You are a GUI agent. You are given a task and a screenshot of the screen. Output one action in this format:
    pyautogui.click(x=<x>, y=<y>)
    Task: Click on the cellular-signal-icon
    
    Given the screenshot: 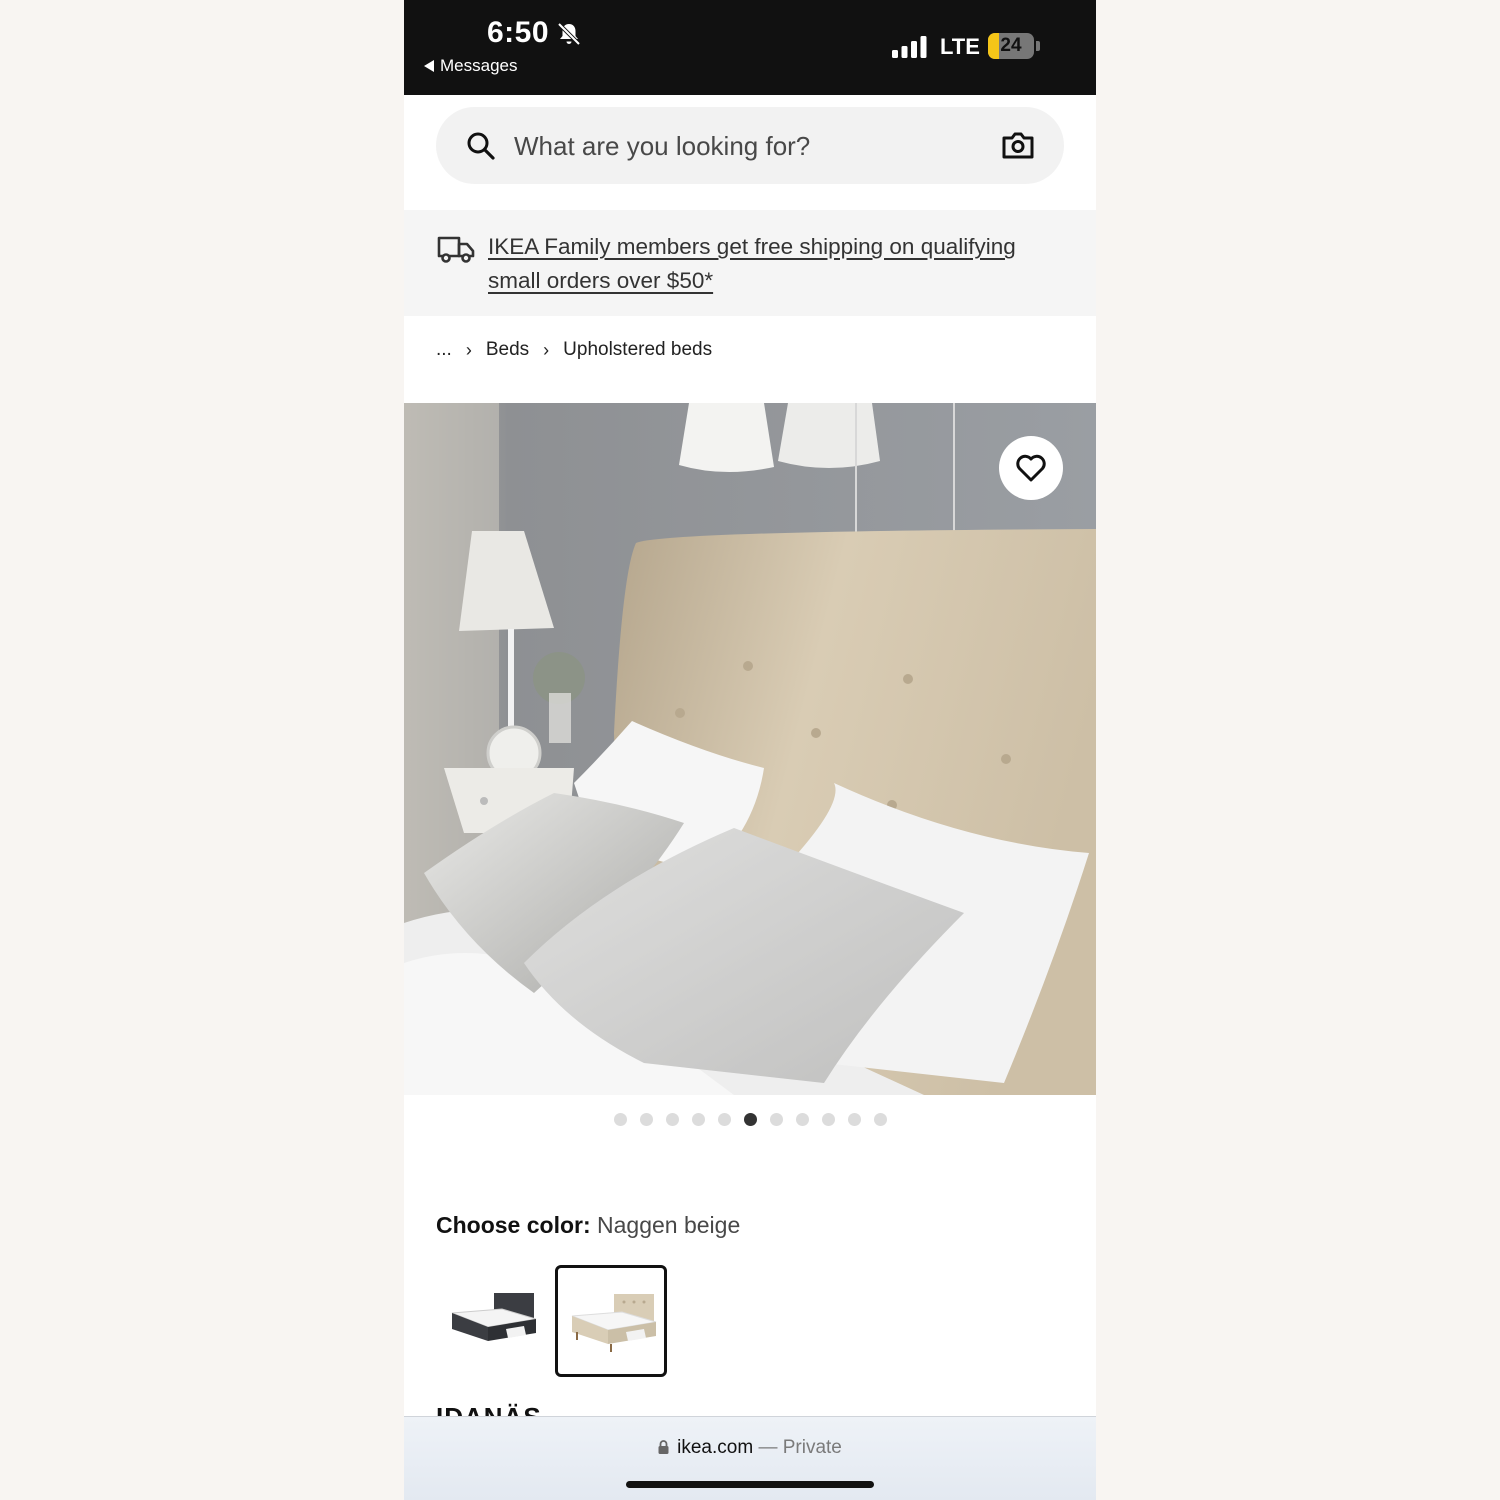 What is the action you would take?
    pyautogui.click(x=909, y=47)
    